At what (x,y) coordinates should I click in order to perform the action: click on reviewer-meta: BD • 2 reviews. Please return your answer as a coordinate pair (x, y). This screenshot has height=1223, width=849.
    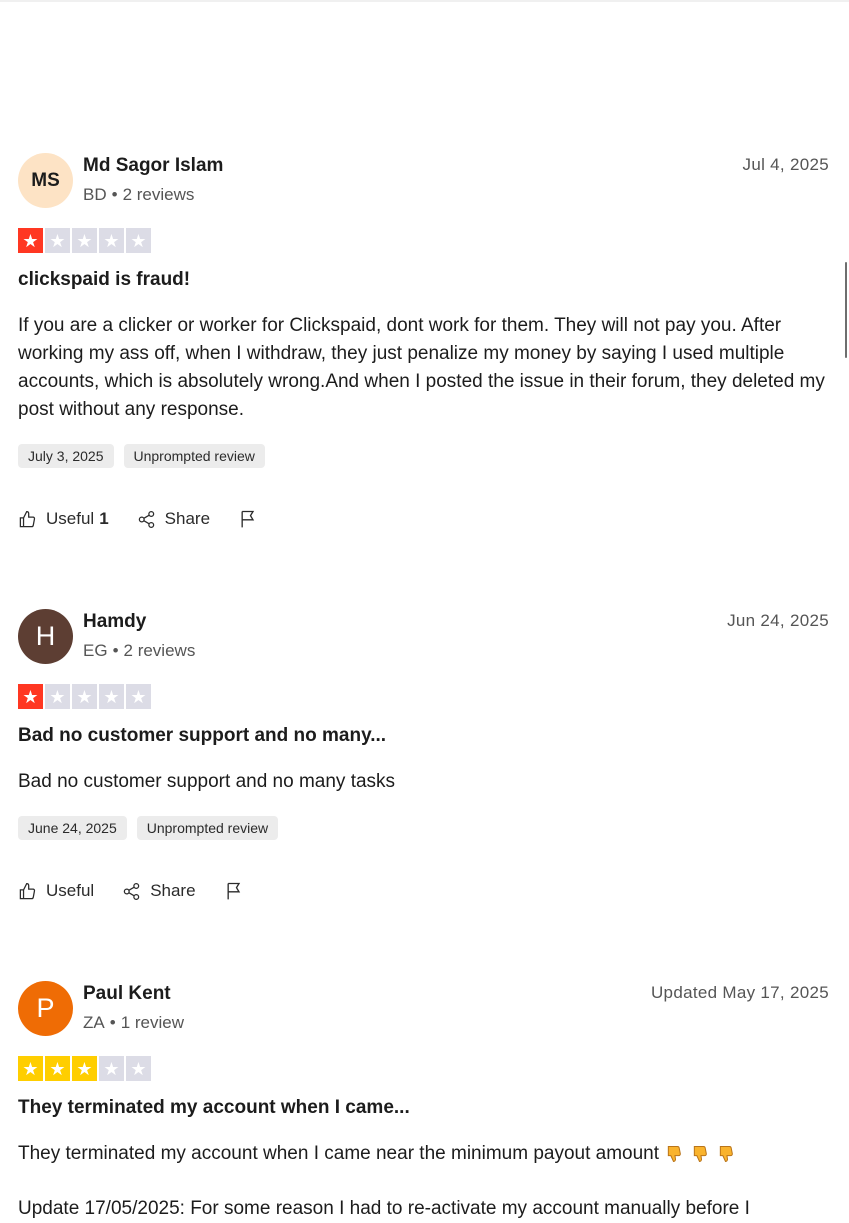
    Looking at the image, I should click on (138, 195).